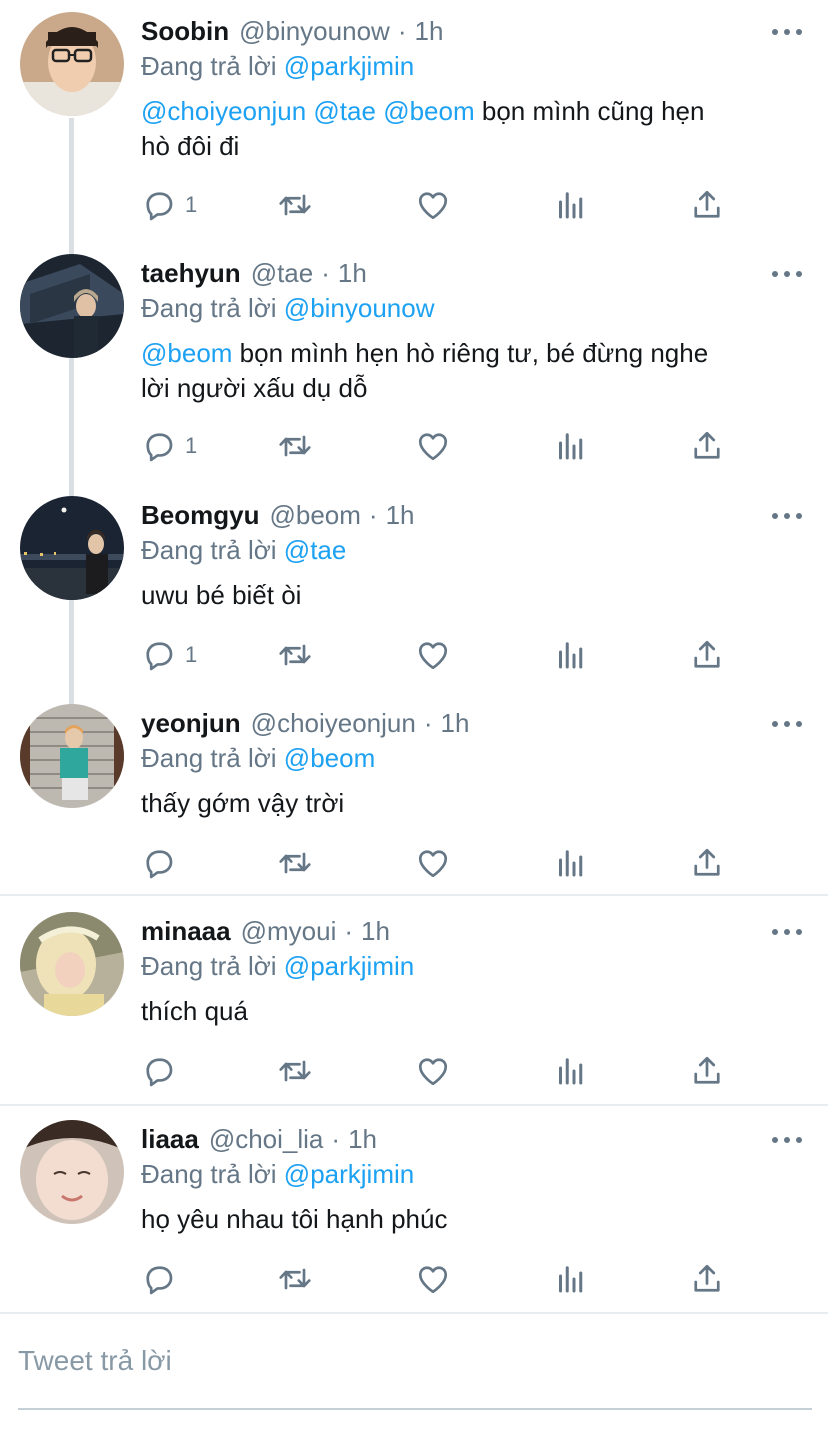 The image size is (828, 1430). Describe the element at coordinates (191, 723) in the screenshot. I see `display-name: yeonjun` at that location.